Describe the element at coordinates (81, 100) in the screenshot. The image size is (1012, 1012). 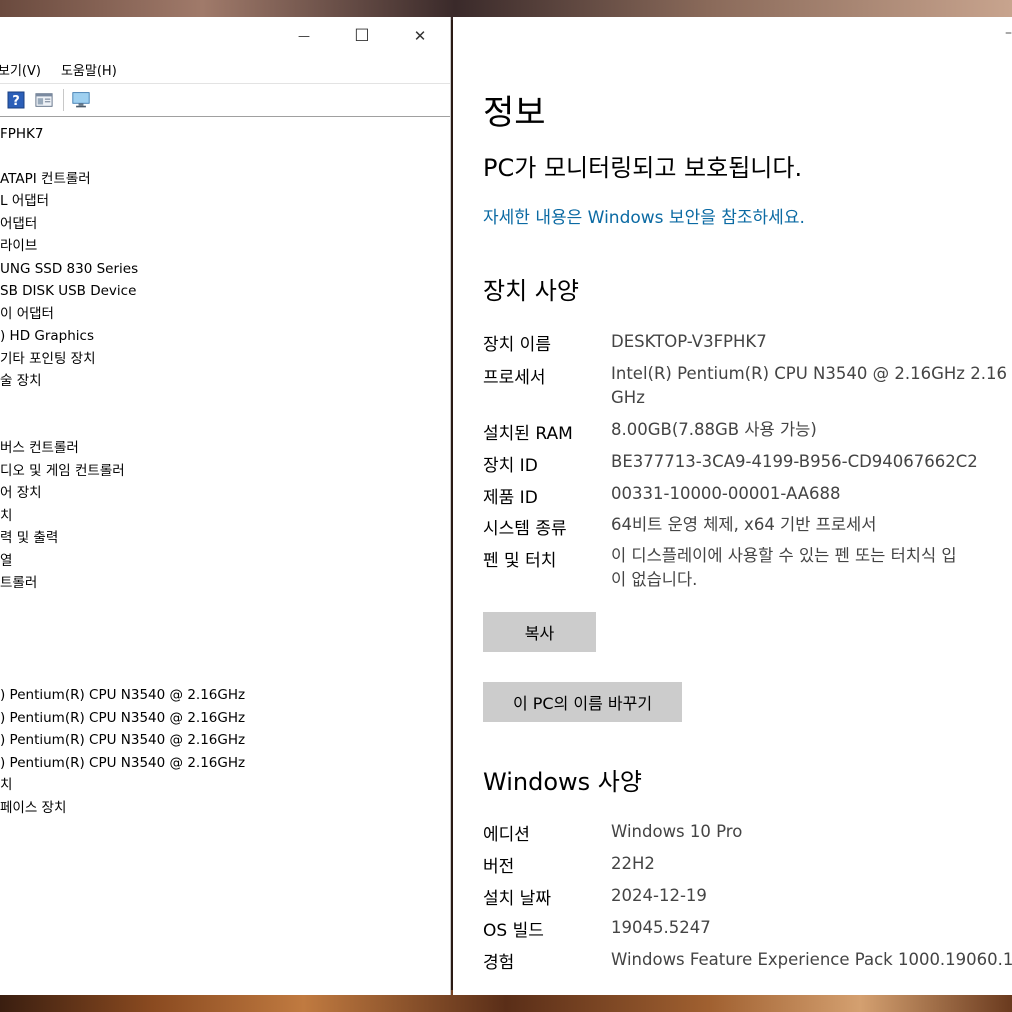
I see `monitor-icon` at that location.